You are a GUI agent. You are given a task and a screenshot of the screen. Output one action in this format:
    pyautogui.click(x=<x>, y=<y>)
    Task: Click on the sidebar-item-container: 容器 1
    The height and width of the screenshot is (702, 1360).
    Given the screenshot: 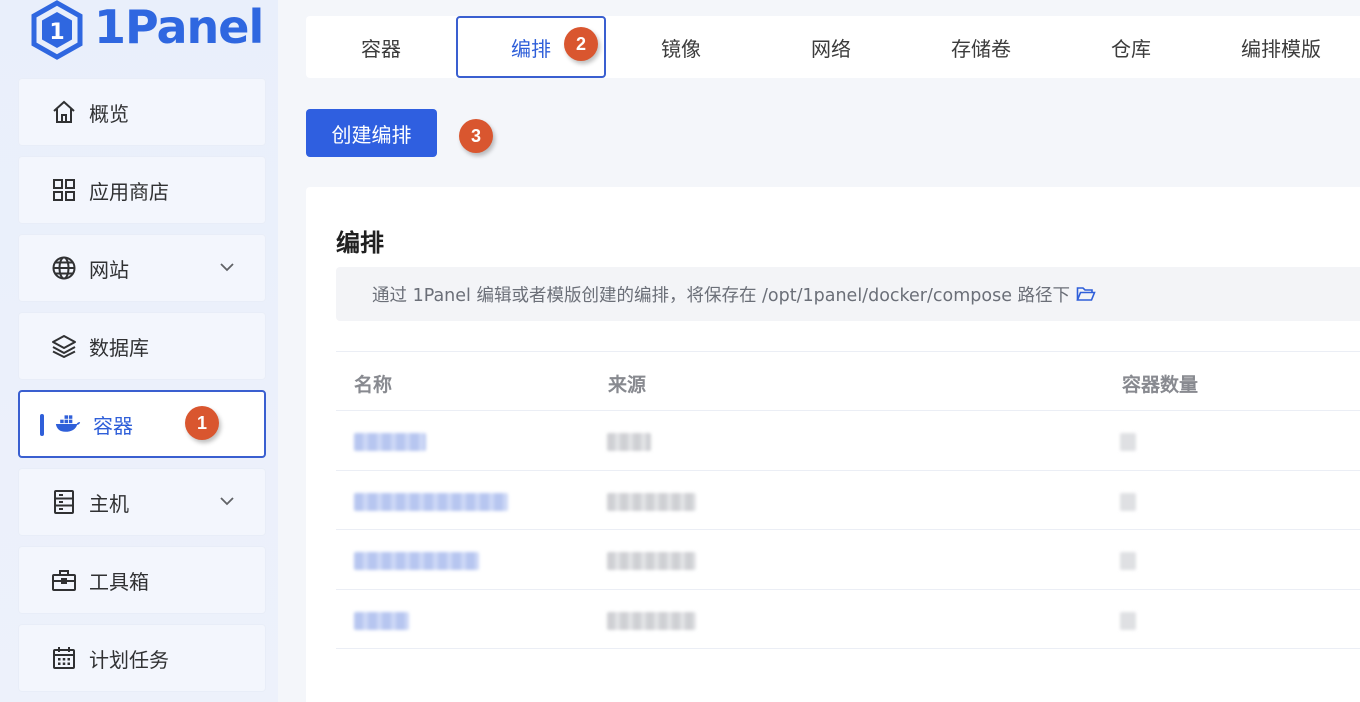 What is the action you would take?
    pyautogui.click(x=142, y=424)
    